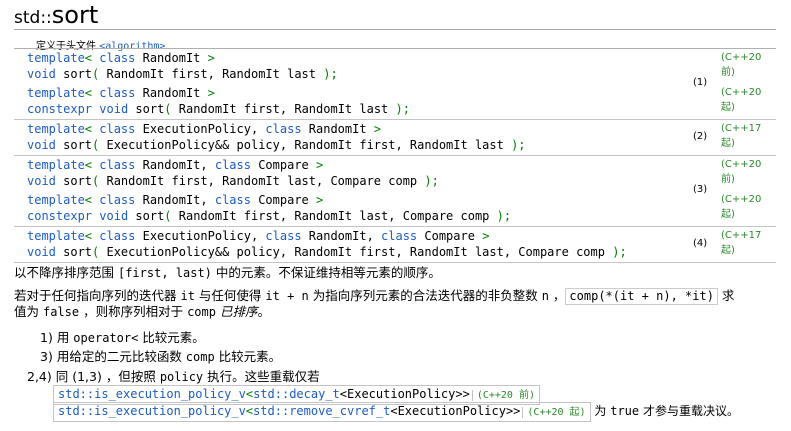 The height and width of the screenshot is (431, 791). Describe the element at coordinates (326, 272) in the screenshot. I see `text: 中的元素。不保证维持相等元素的顺序。` at that location.